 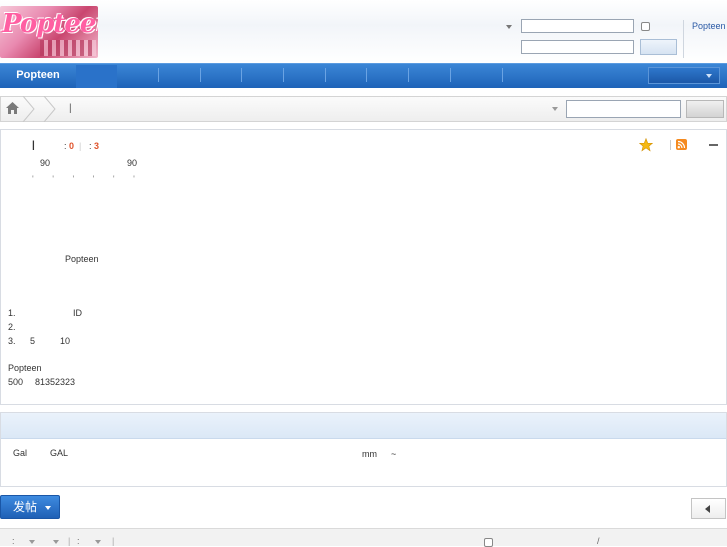 I want to click on thread-meta-unit: mm, so click(x=369, y=454).